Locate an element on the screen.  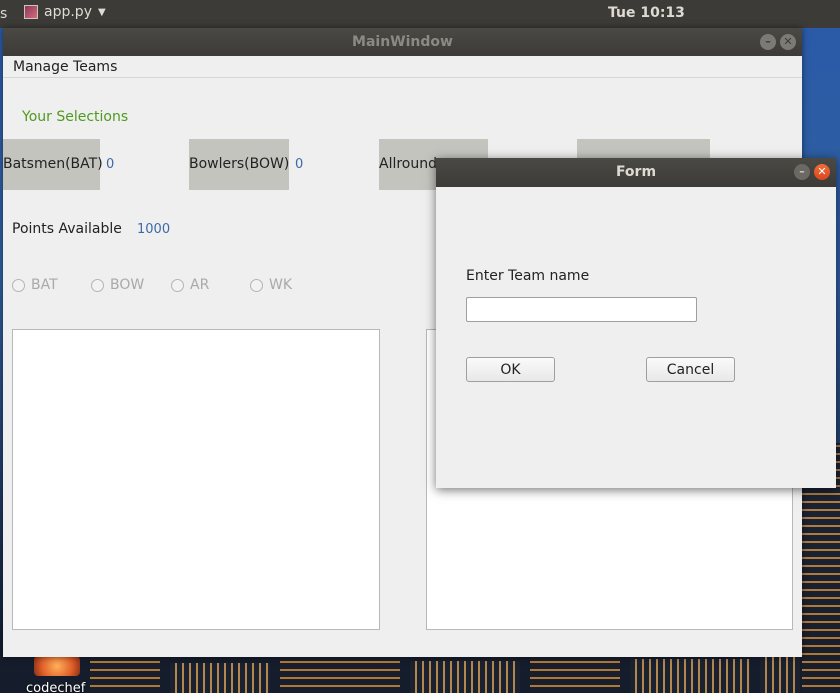
desktop-icon-label: codechef is located at coordinates (55, 687).